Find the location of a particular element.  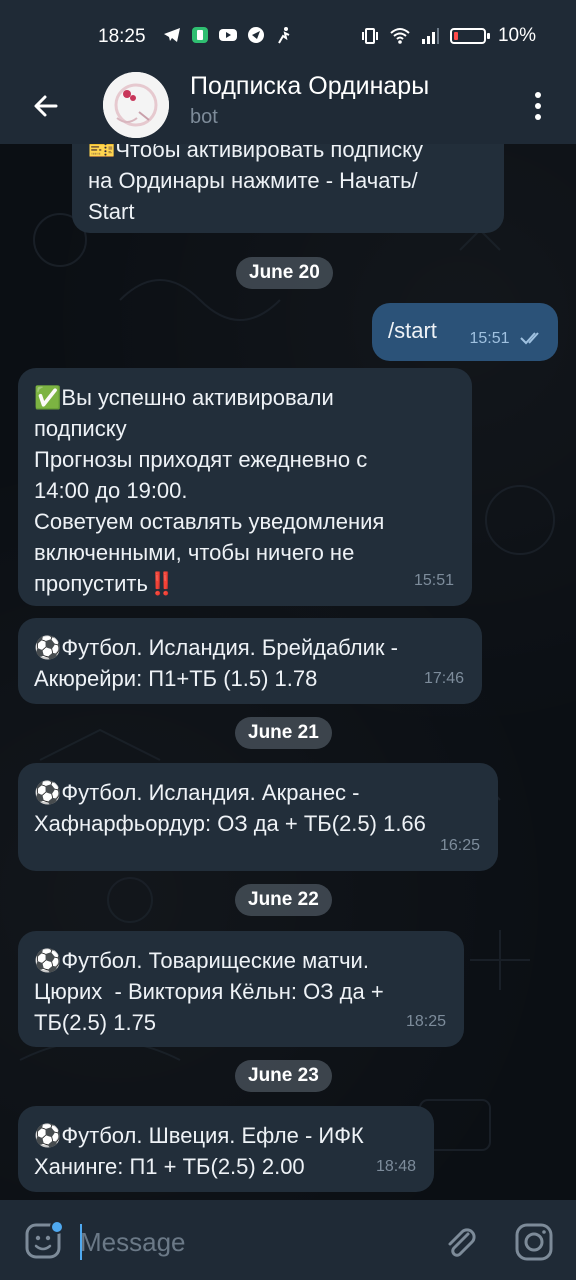

chat-title: Подписка Ординары is located at coordinates (309, 86).